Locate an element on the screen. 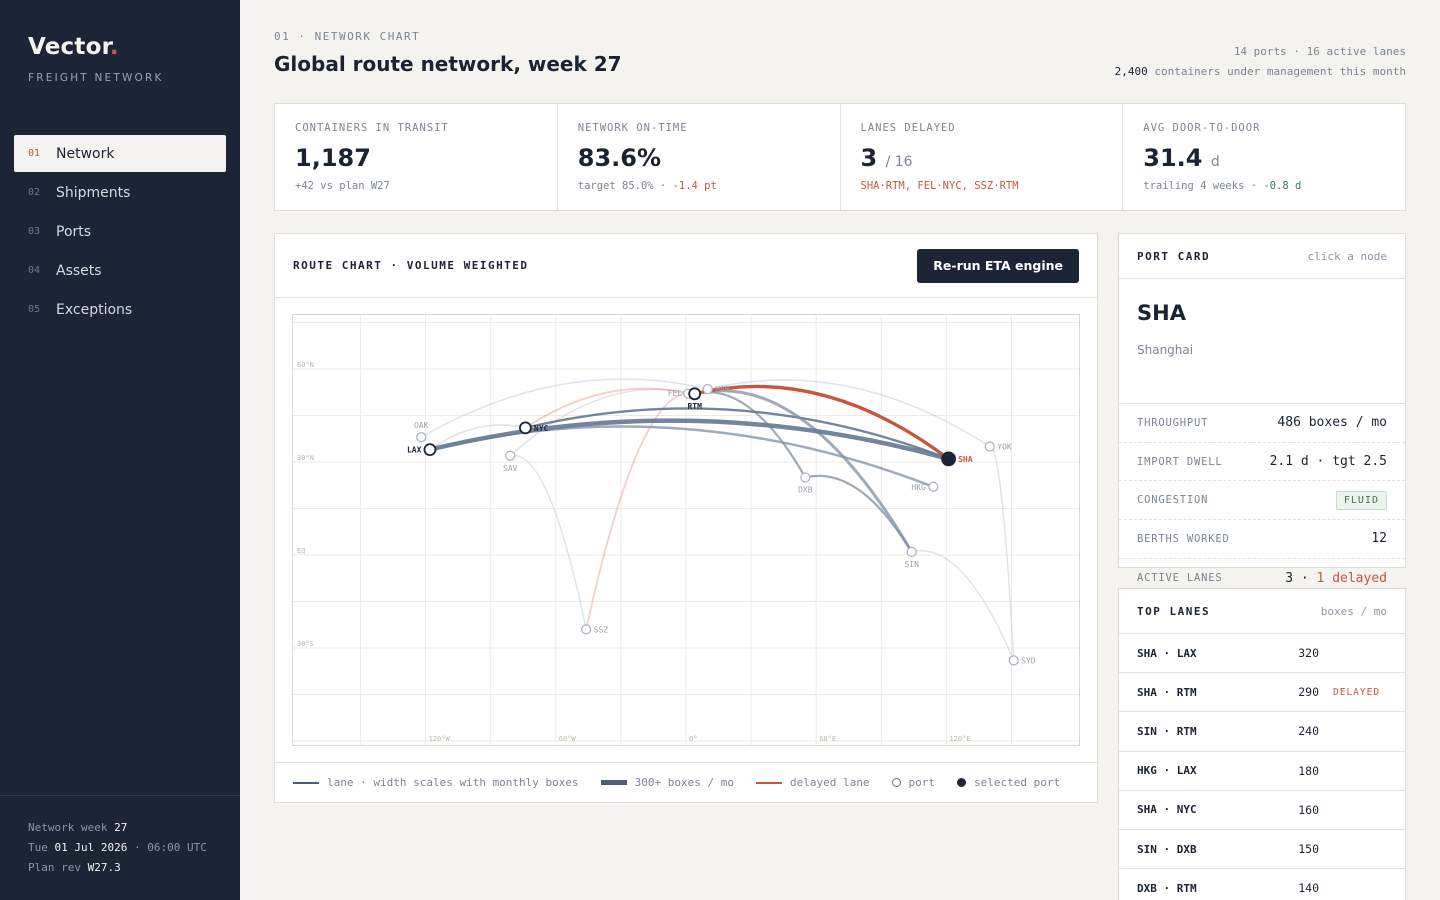  rerun-eta-button: Re-run ETA engine is located at coordinates (998, 265).